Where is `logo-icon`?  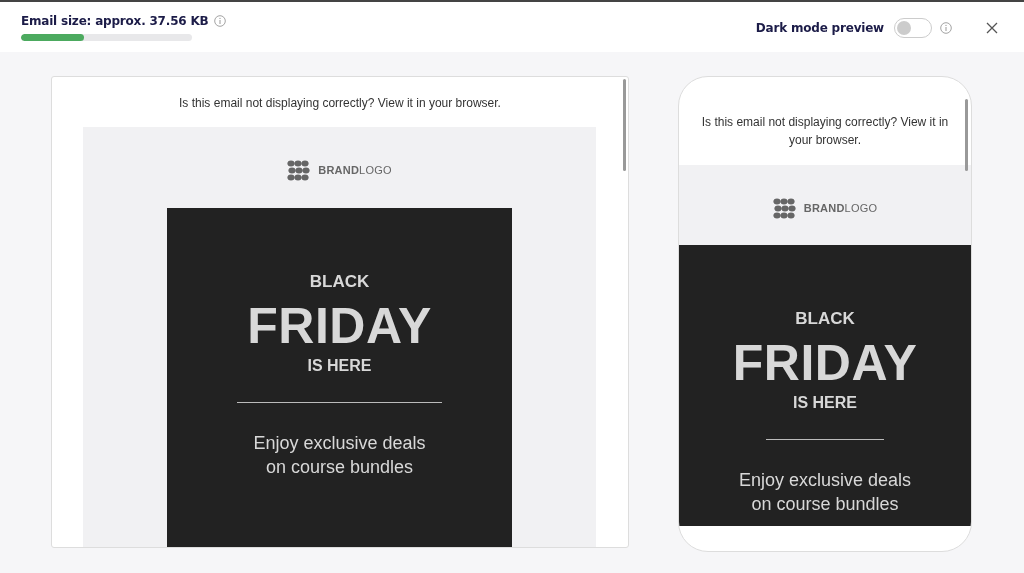
logo-icon is located at coordinates (785, 208).